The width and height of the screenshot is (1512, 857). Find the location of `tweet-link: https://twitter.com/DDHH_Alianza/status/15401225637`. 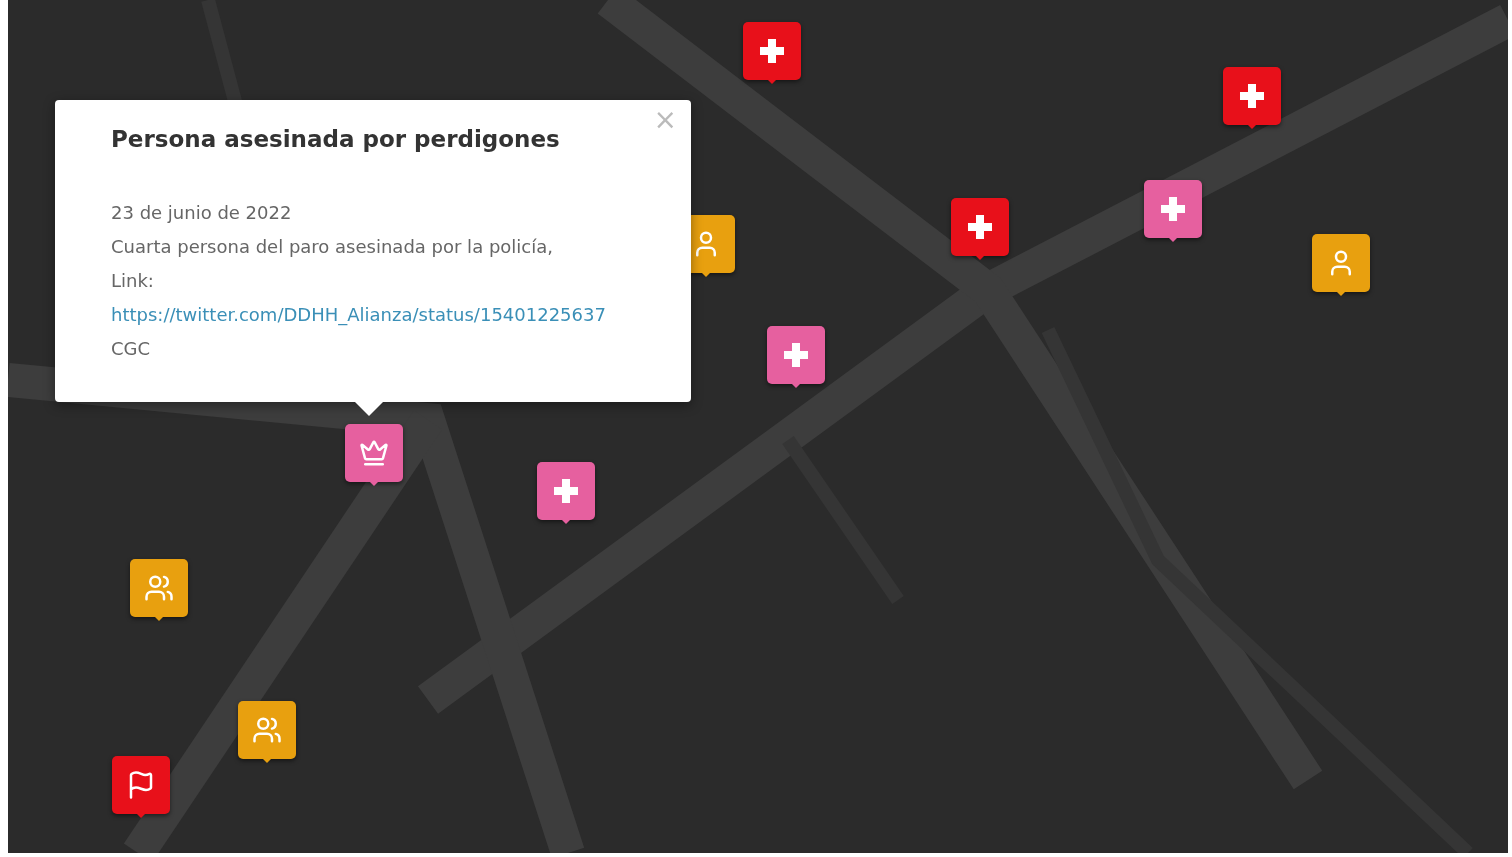

tweet-link: https://twitter.com/DDHH_Alianza/status/15401225637 is located at coordinates (358, 315).